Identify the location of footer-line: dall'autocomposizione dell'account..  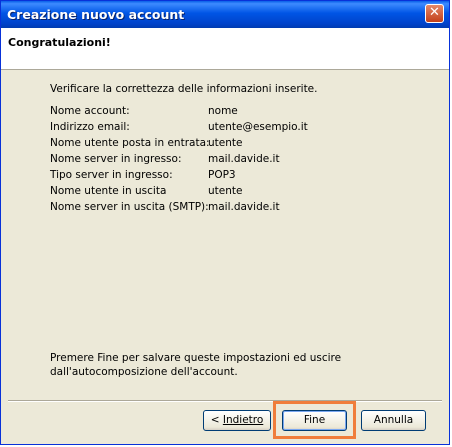
(144, 372).